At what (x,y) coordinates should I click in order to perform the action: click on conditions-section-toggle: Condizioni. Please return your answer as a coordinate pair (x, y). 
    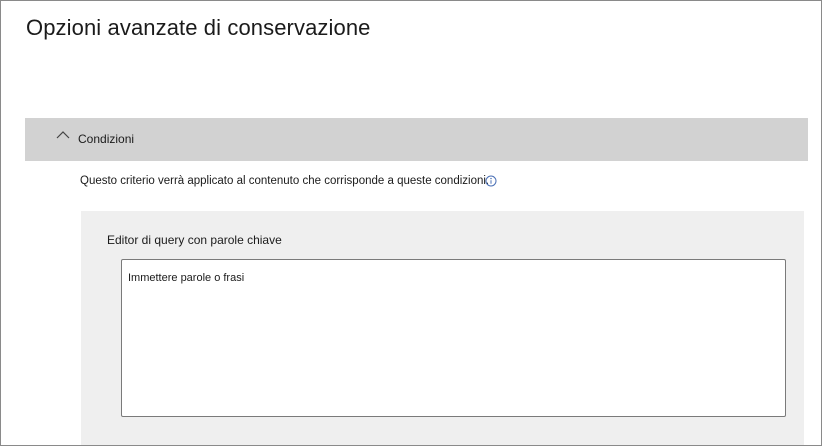
    Looking at the image, I should click on (416, 139).